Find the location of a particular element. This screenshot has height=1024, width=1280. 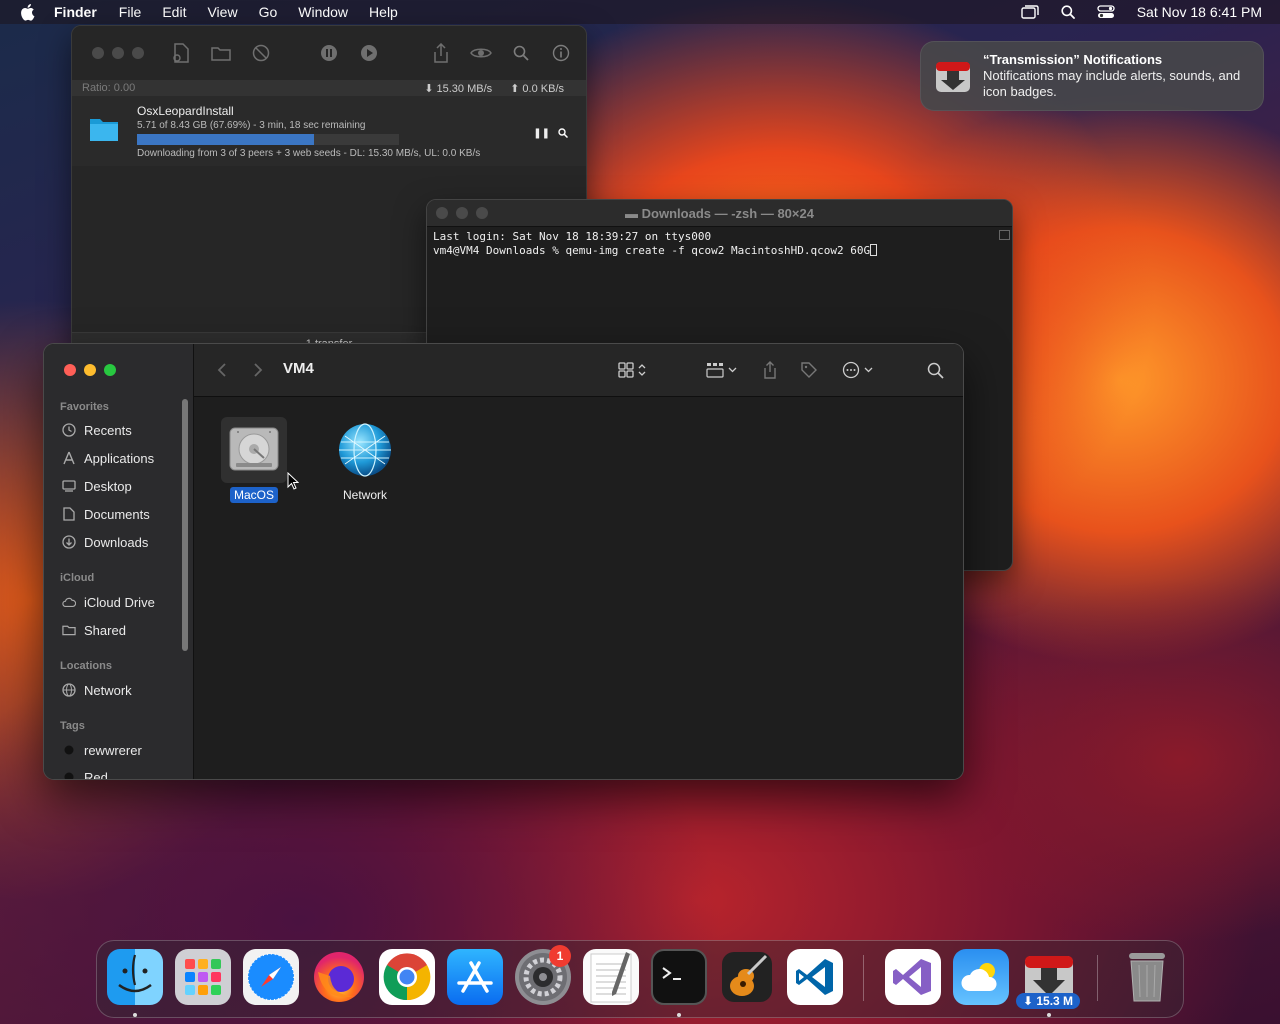

terminal-scrollbar is located at coordinates (1004, 235).